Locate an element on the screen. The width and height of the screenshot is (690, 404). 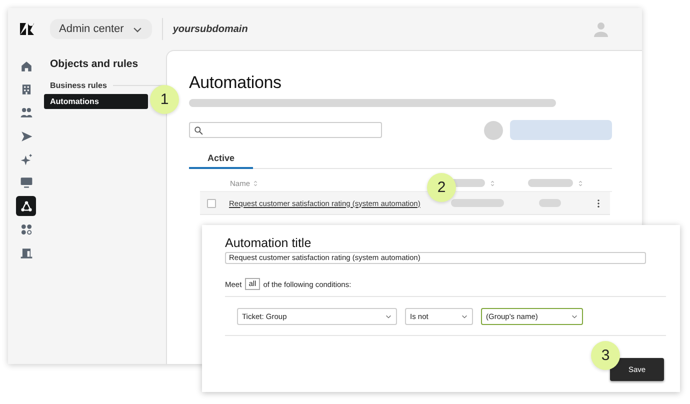
page-title: Automations is located at coordinates (235, 83).